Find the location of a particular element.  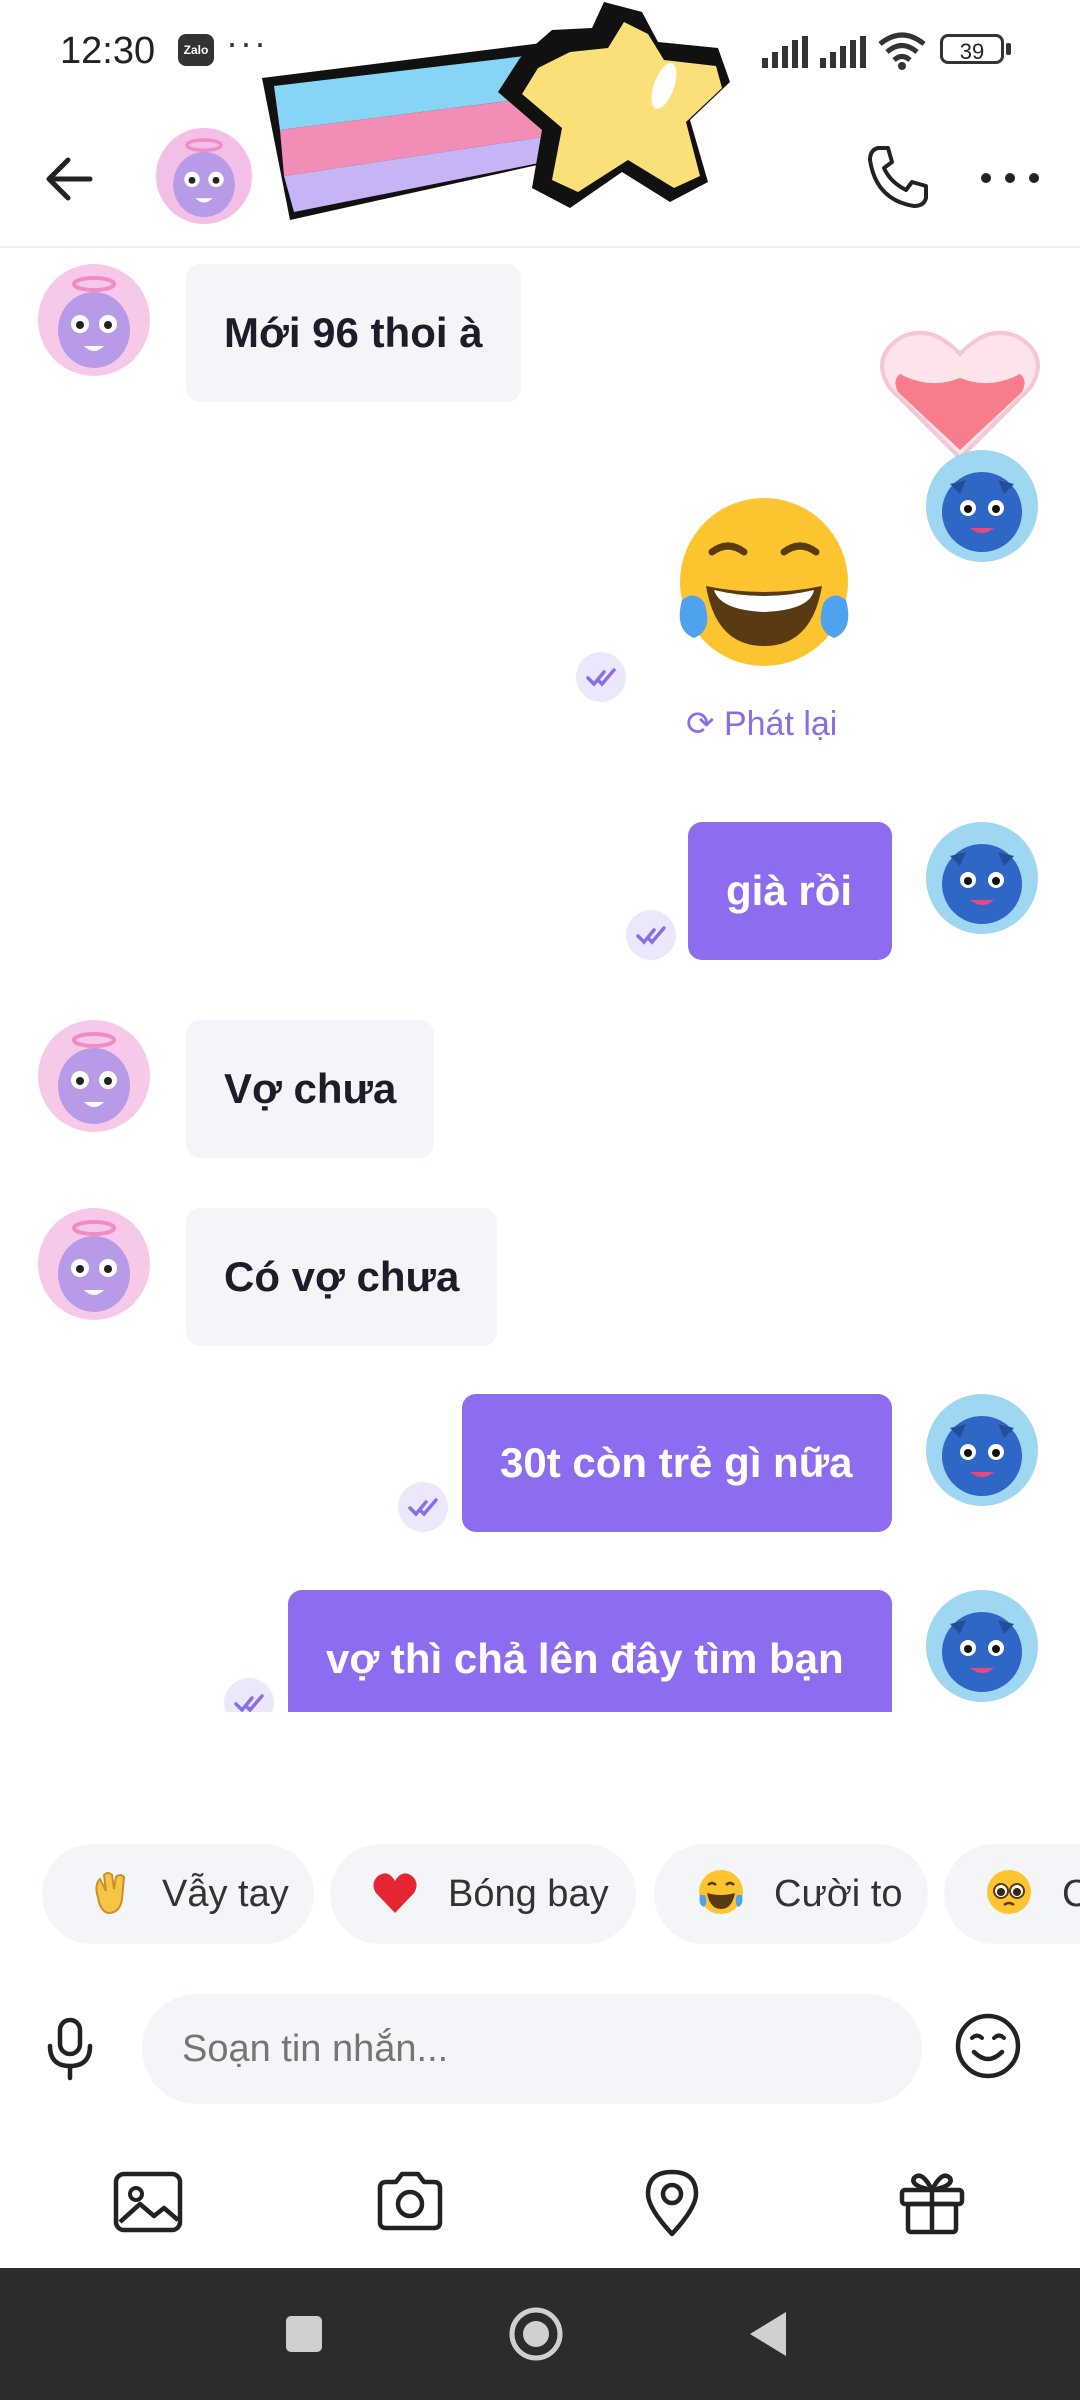

heart-reaction-icon is located at coordinates (960, 395).